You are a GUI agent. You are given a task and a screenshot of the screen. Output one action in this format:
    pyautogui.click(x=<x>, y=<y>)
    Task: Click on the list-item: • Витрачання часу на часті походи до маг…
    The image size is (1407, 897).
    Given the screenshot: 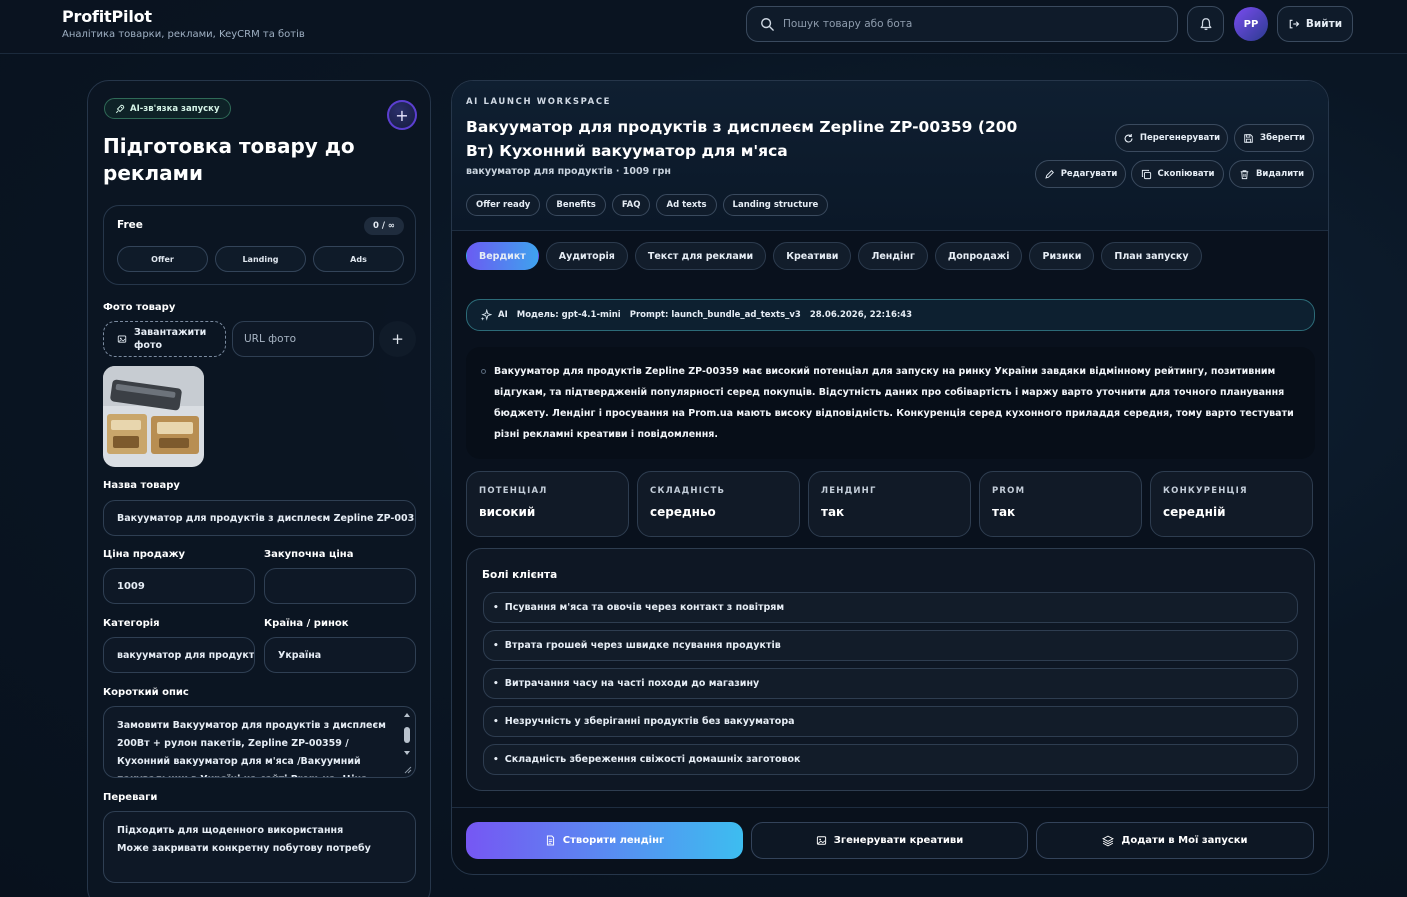 What is the action you would take?
    pyautogui.click(x=890, y=683)
    